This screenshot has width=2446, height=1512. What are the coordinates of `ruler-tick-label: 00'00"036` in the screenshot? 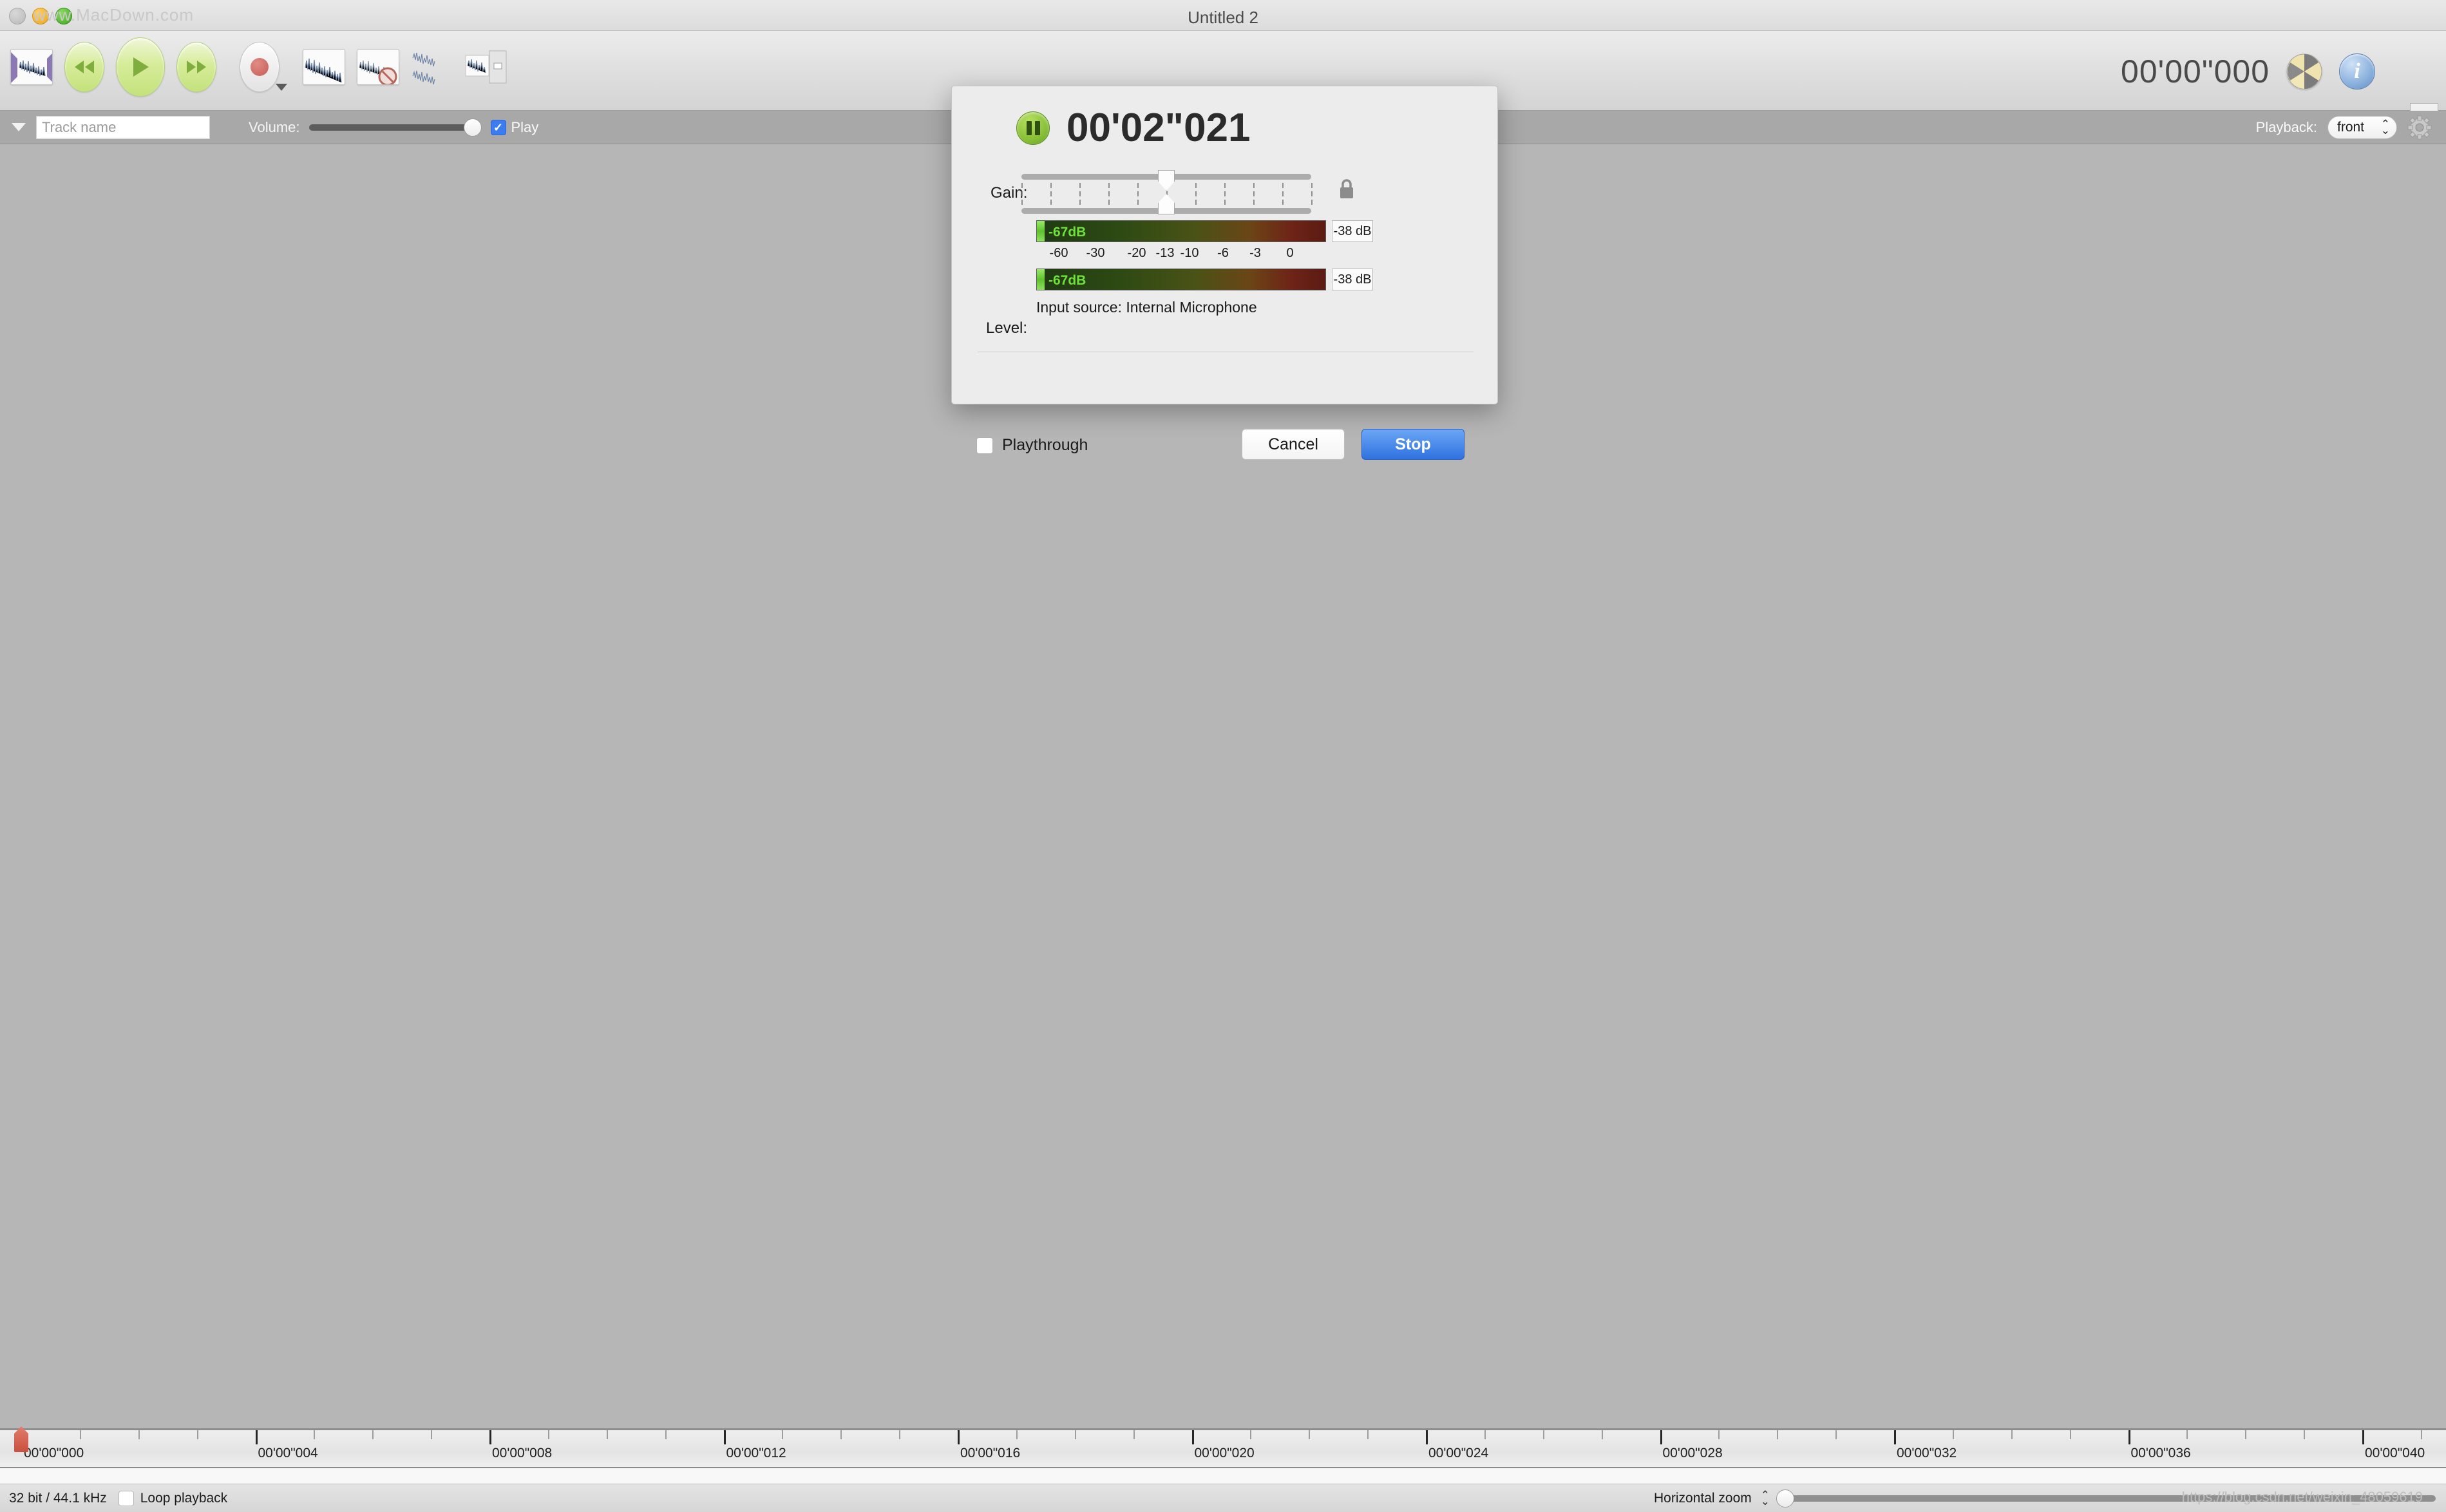 It's located at (2160, 1453).